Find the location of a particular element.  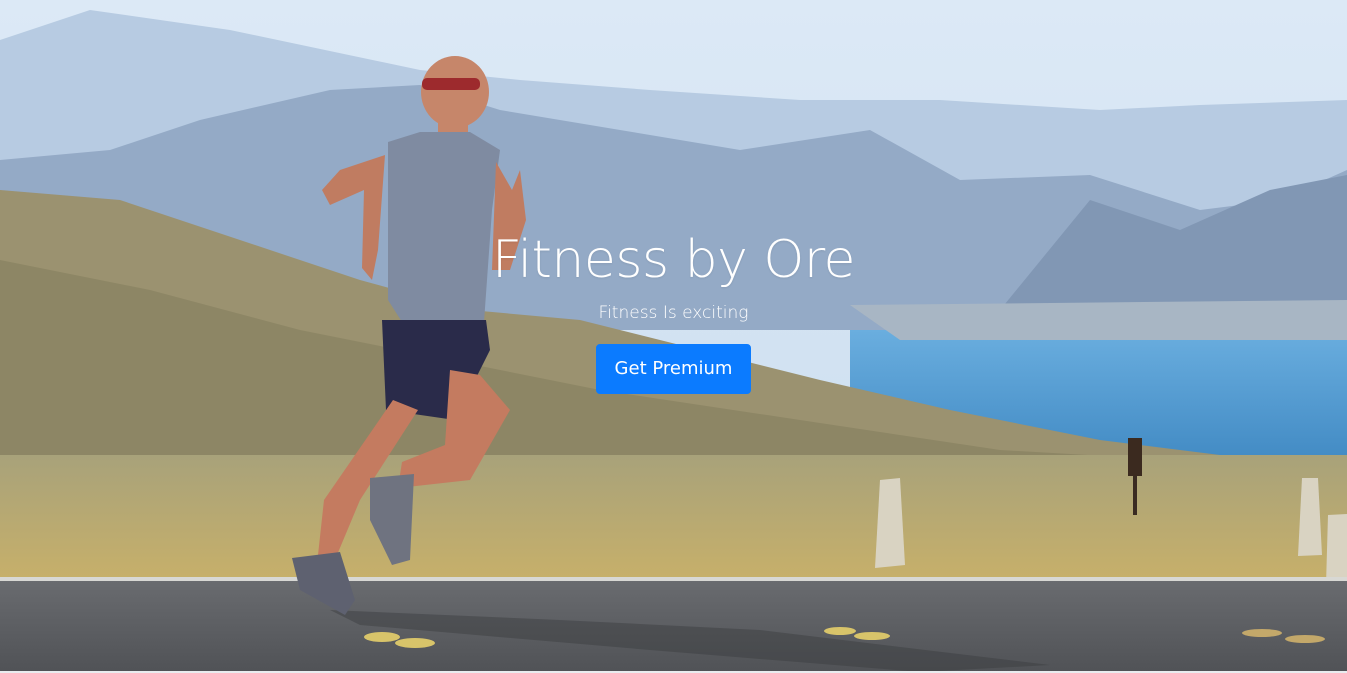

sign-post is located at coordinates (1135, 492).